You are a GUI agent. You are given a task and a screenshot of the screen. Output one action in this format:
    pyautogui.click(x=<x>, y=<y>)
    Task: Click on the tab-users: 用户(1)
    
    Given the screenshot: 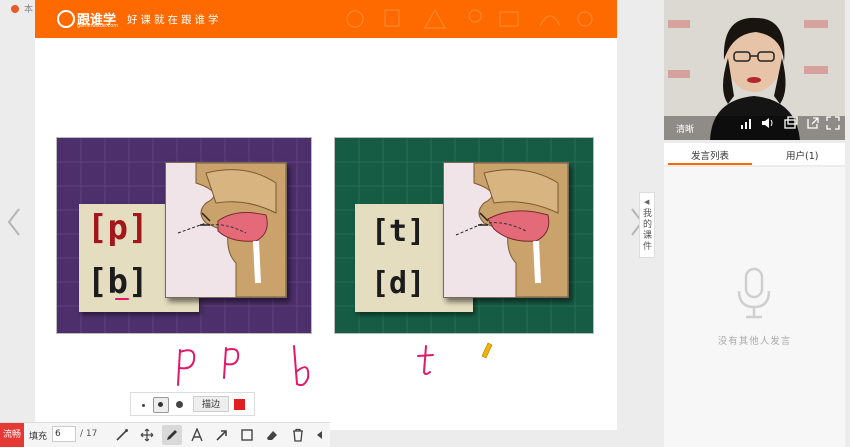 What is the action you would take?
    pyautogui.click(x=802, y=155)
    